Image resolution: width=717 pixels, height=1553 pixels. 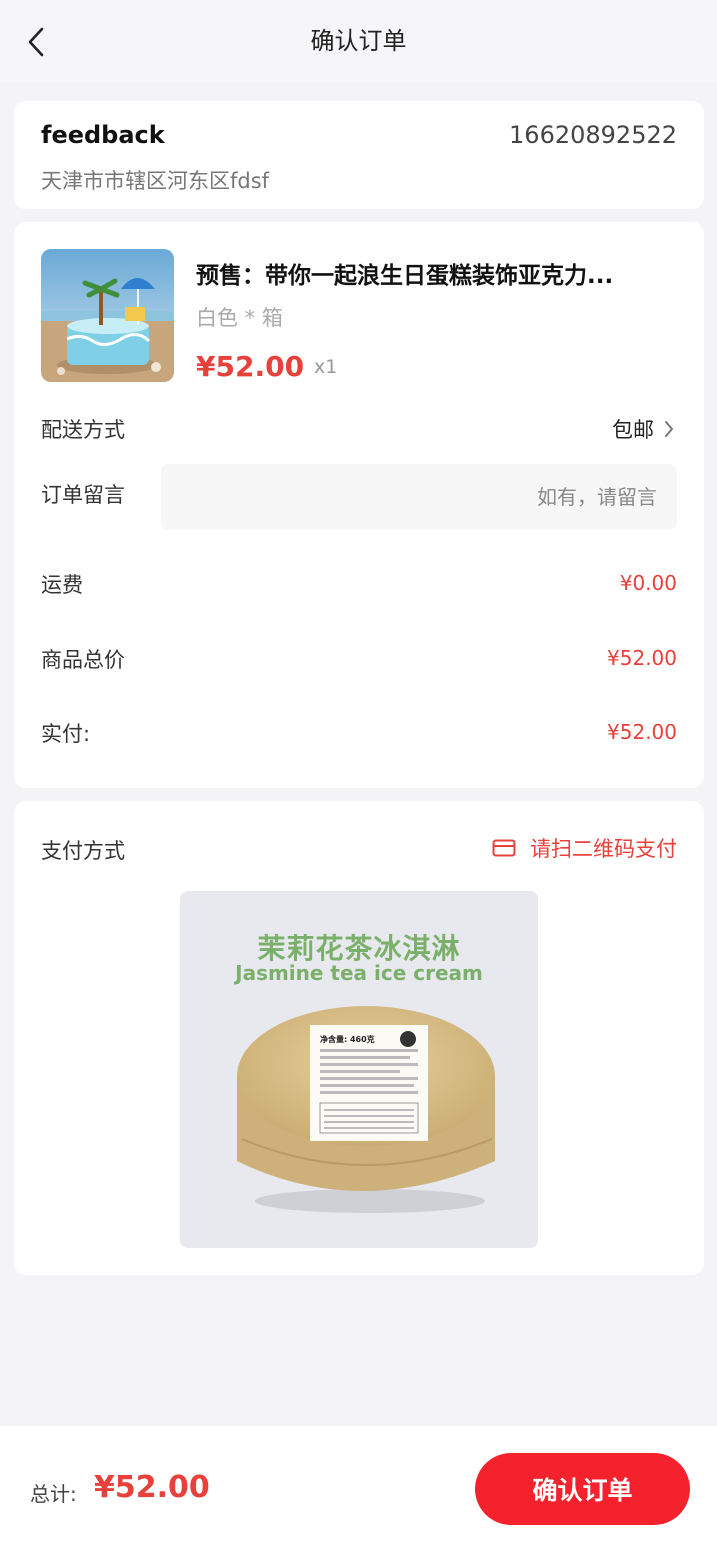 I want to click on product-price: ¥52.00, so click(x=250, y=366).